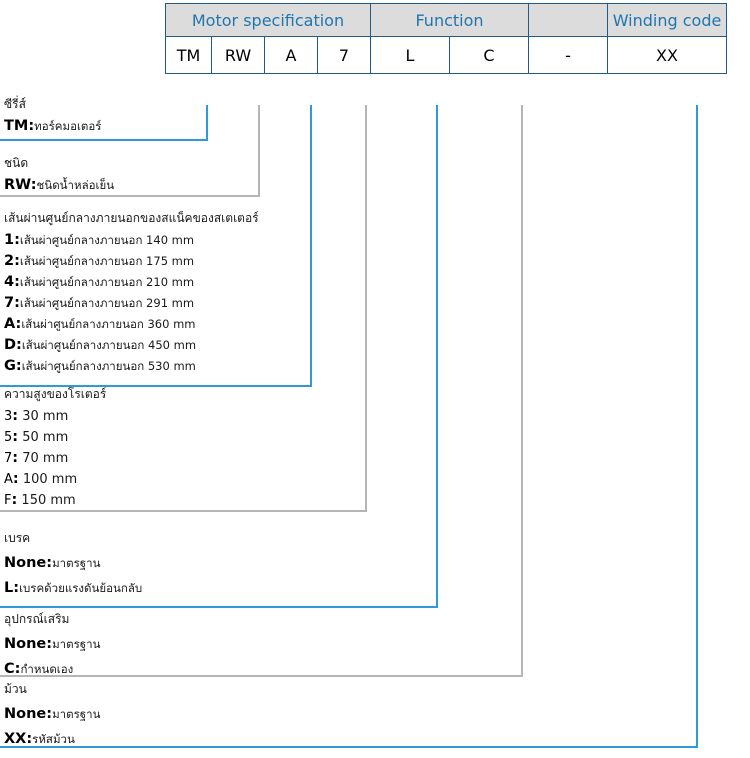  What do you see at coordinates (16, 163) in the screenshot?
I see `section-title: ชนิด` at bounding box center [16, 163].